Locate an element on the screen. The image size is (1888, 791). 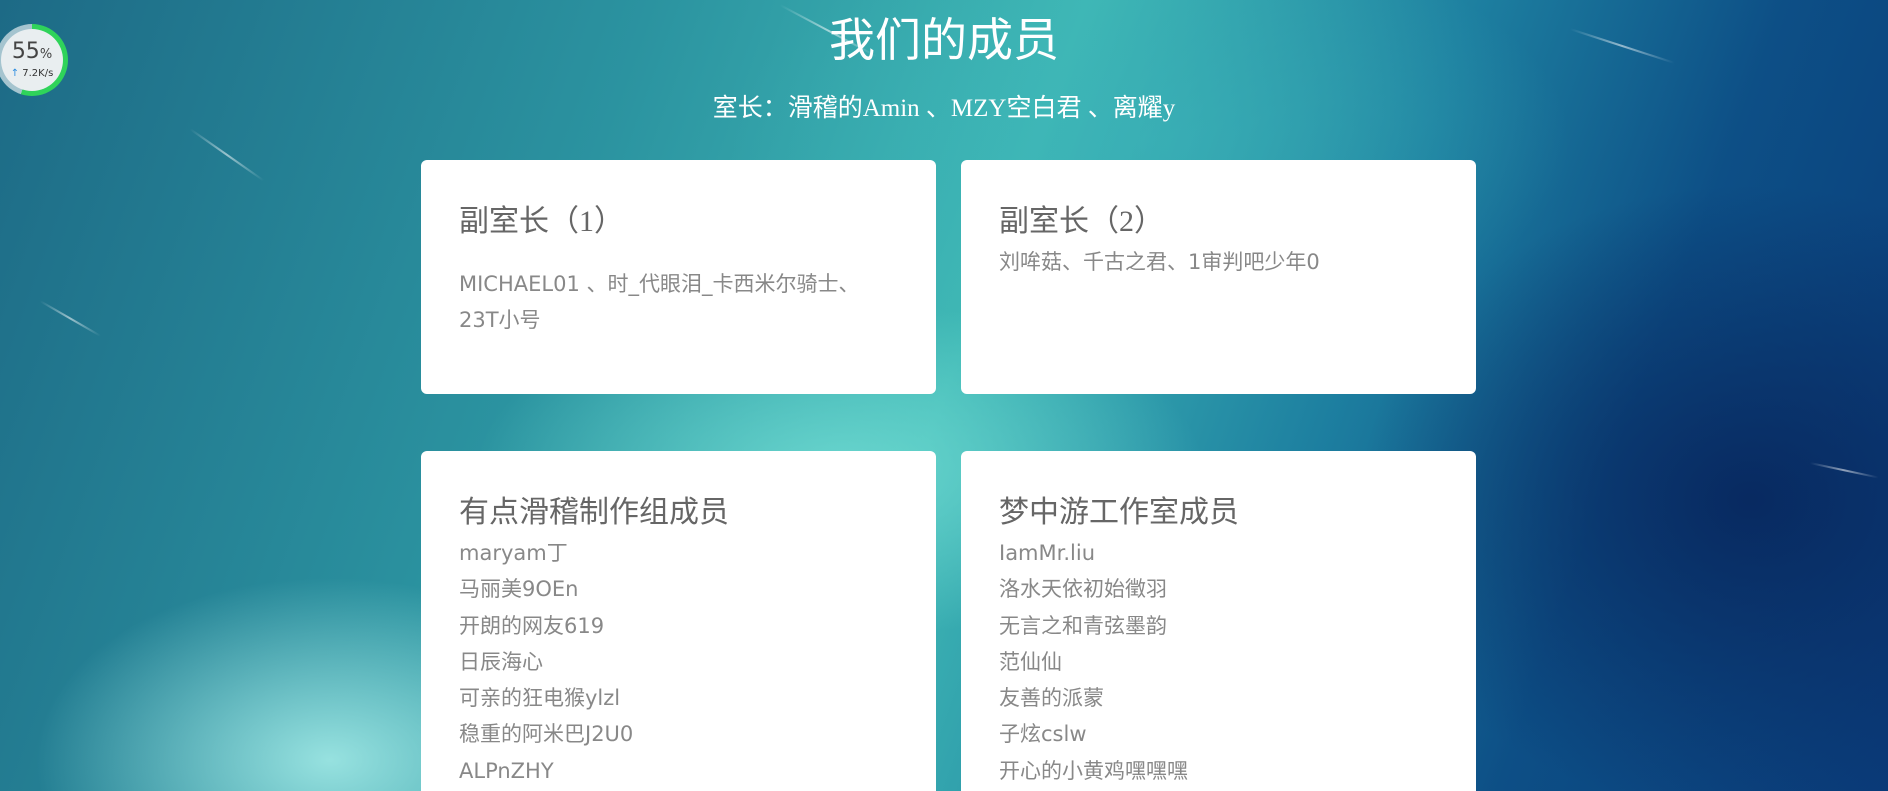
list-item: 日辰海心 is located at coordinates (501, 661).